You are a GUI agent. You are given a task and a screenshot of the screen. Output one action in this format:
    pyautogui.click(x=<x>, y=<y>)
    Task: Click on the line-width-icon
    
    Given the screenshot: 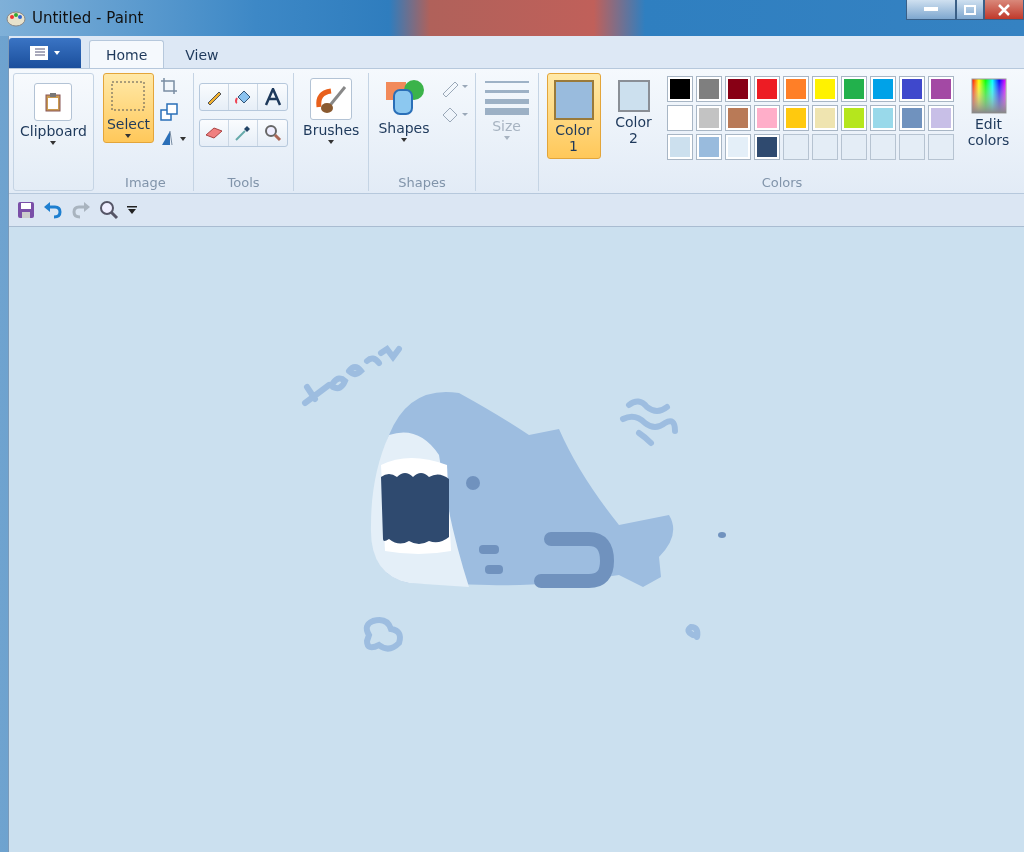 What is the action you would take?
    pyautogui.click(x=506, y=97)
    